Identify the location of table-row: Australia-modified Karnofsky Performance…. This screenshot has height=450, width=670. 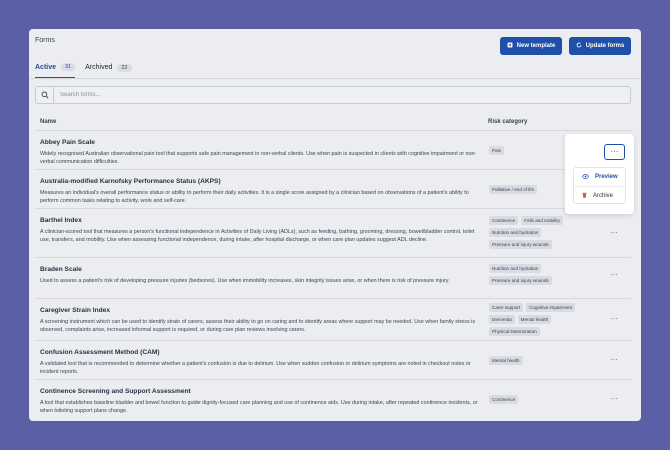
(333, 189).